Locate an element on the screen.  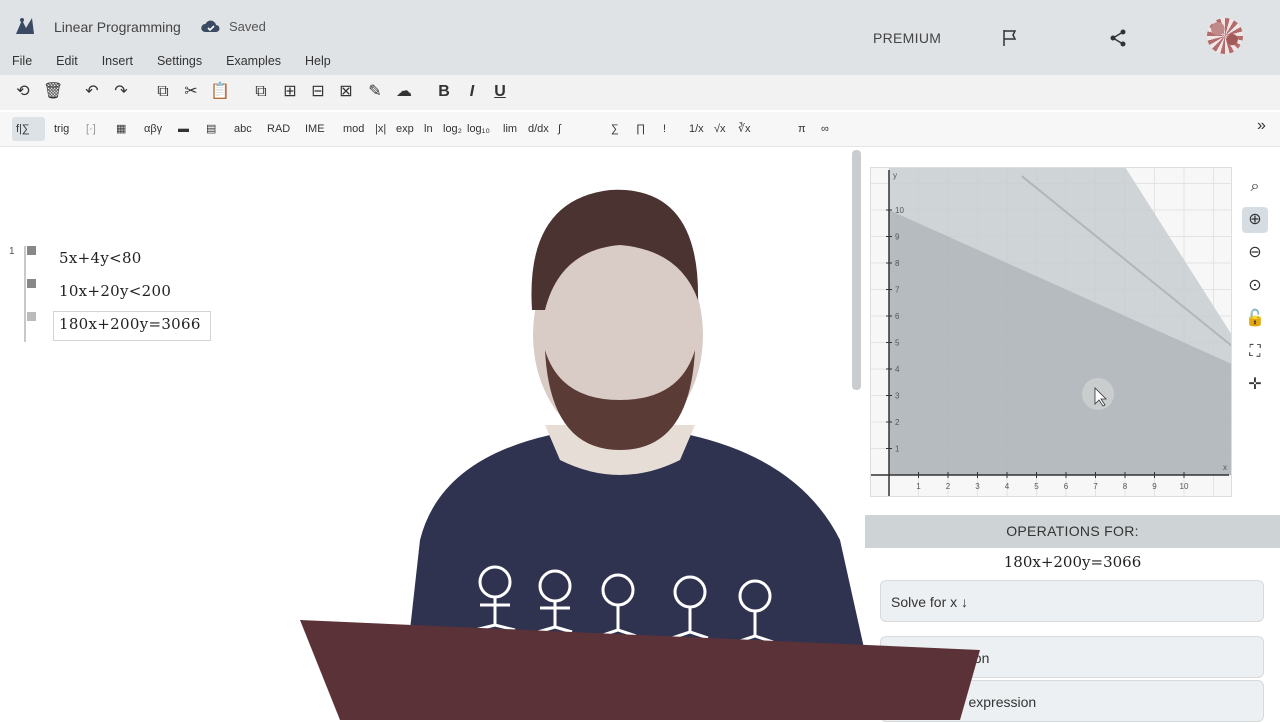
menu-bar: File Edit Insert Settings Examples Help is located at coordinates (171, 61).